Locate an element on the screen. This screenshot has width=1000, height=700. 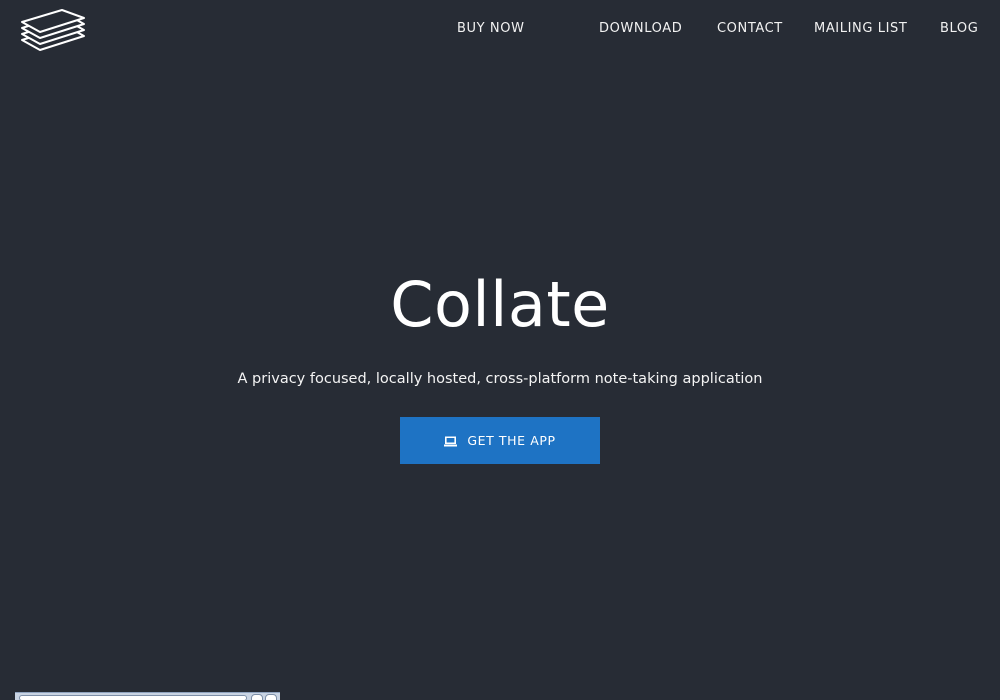
get-the-app-button: GET THE APP is located at coordinates (500, 440).